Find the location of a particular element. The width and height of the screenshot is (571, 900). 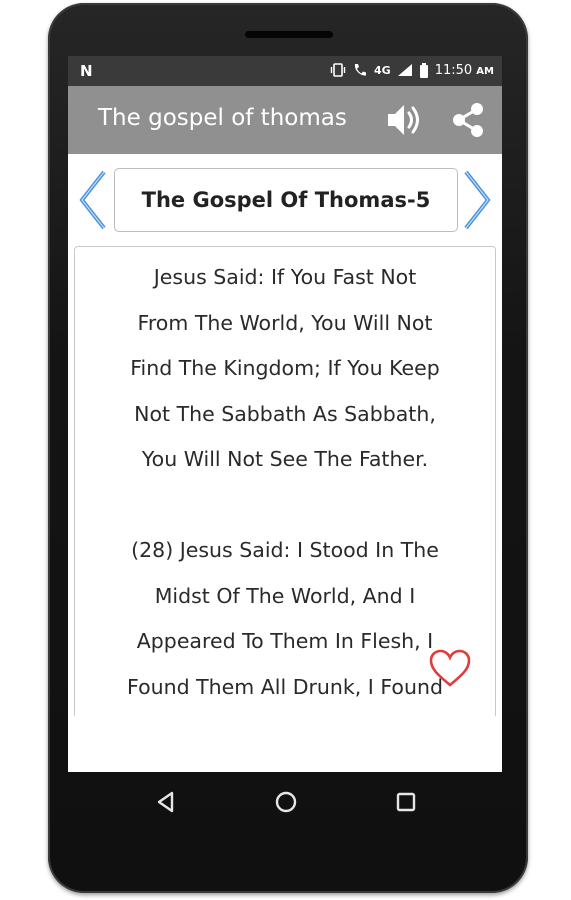

chapter-title: The Gospel Of Thomas-5 is located at coordinates (286, 200).